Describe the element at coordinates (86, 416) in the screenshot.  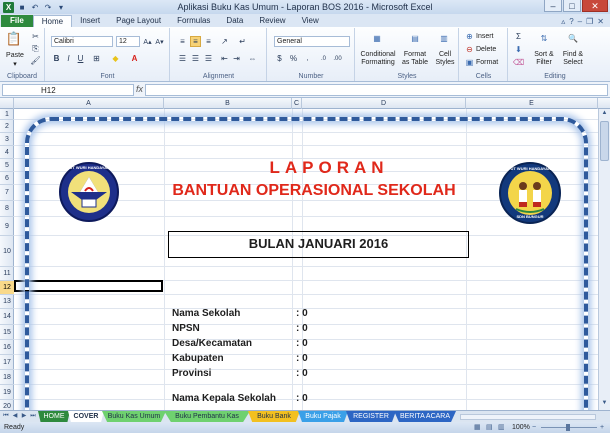
I see `sheet-tab-cover: COVER` at that location.